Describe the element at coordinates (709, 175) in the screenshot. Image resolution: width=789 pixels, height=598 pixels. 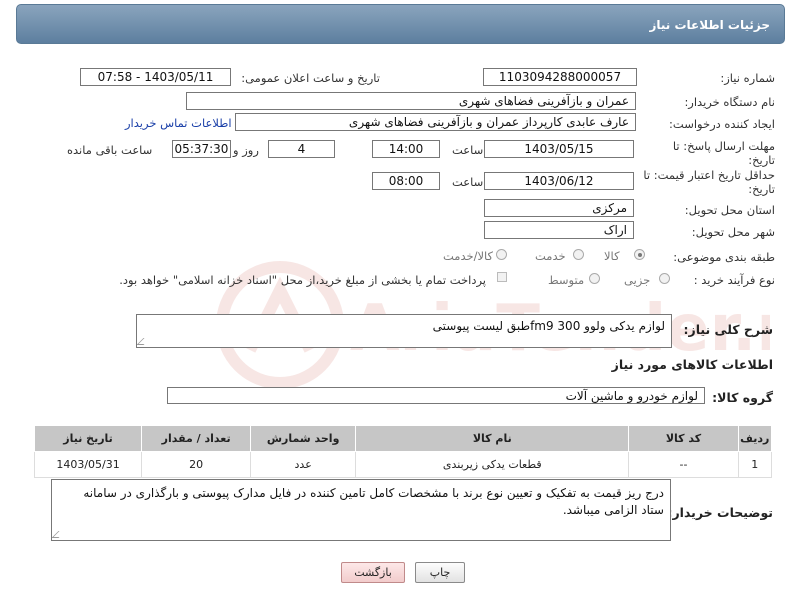
I see `validity-label: حداقل تاریخ اعتبار قیمت: تا` at that location.